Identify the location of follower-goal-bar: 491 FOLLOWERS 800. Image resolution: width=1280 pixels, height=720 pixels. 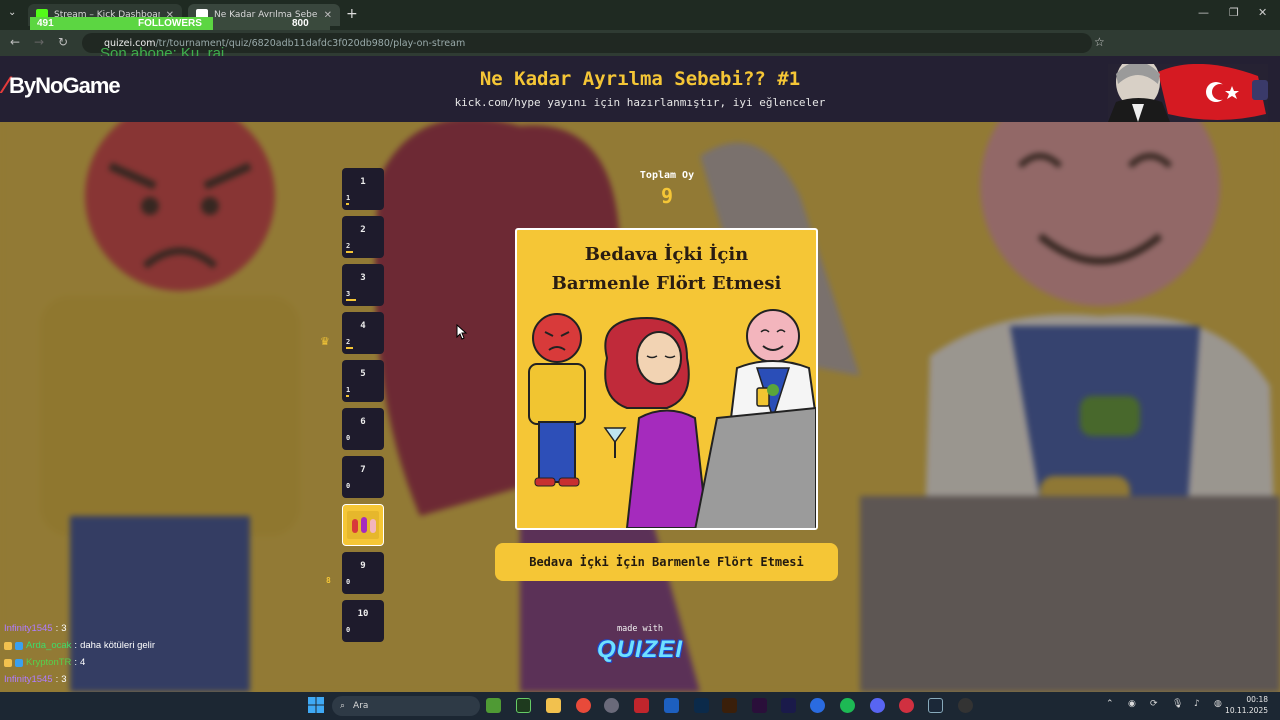
(180, 24).